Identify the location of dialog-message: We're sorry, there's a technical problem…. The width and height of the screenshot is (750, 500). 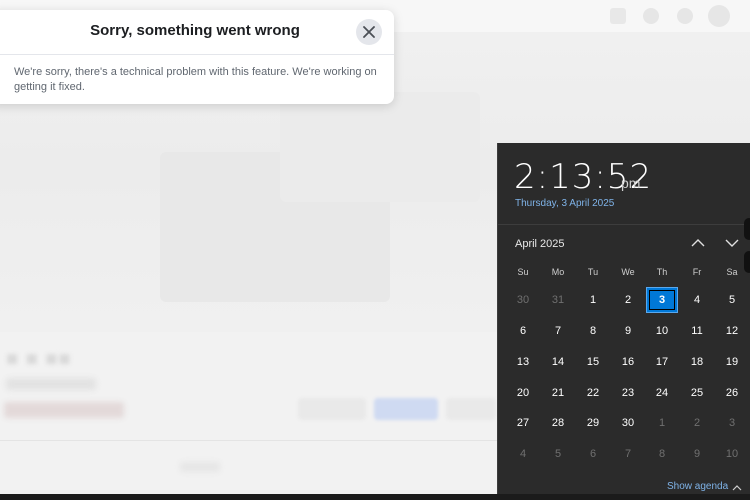
(195, 79).